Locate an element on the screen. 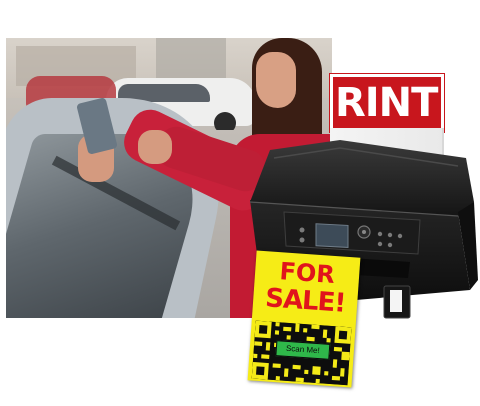  sale-heading: FOR SALE! is located at coordinates (306, 293).